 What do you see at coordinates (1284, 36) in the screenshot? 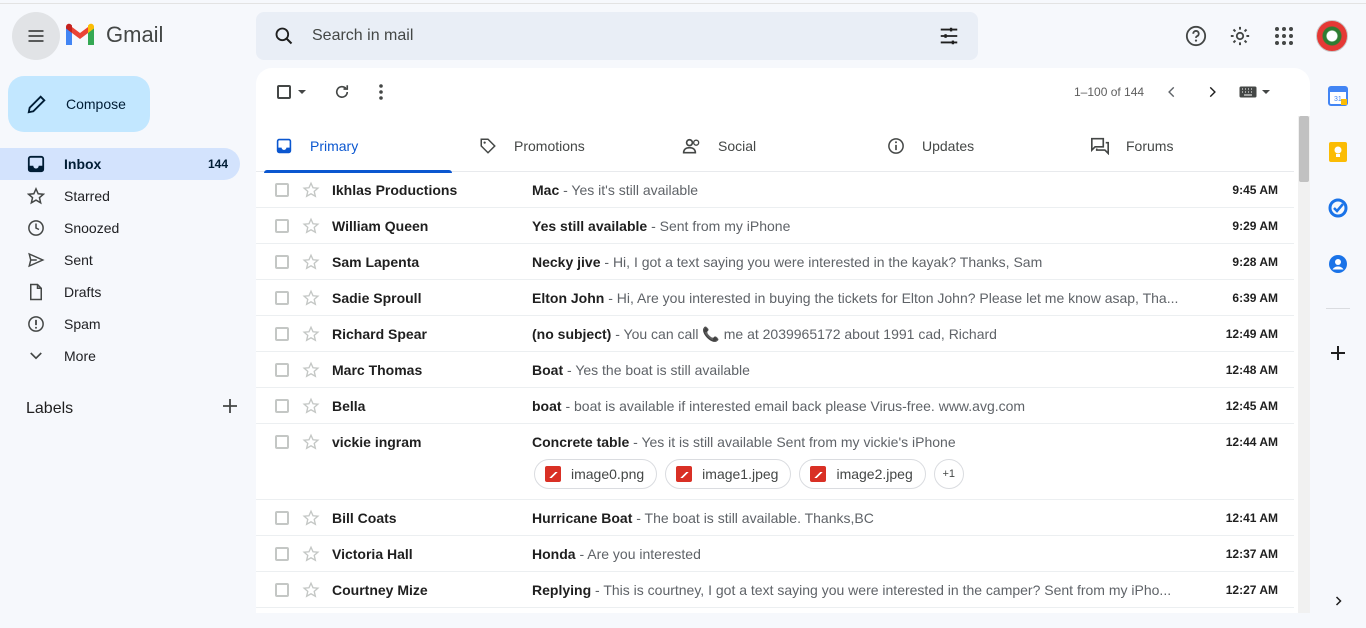
I see `apps-grid-icon` at bounding box center [1284, 36].